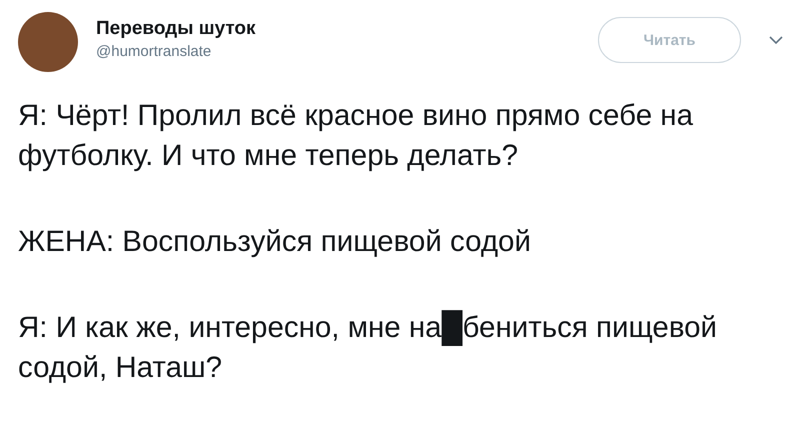  Describe the element at coordinates (669, 40) in the screenshot. I see `follow-button: Читать` at that location.